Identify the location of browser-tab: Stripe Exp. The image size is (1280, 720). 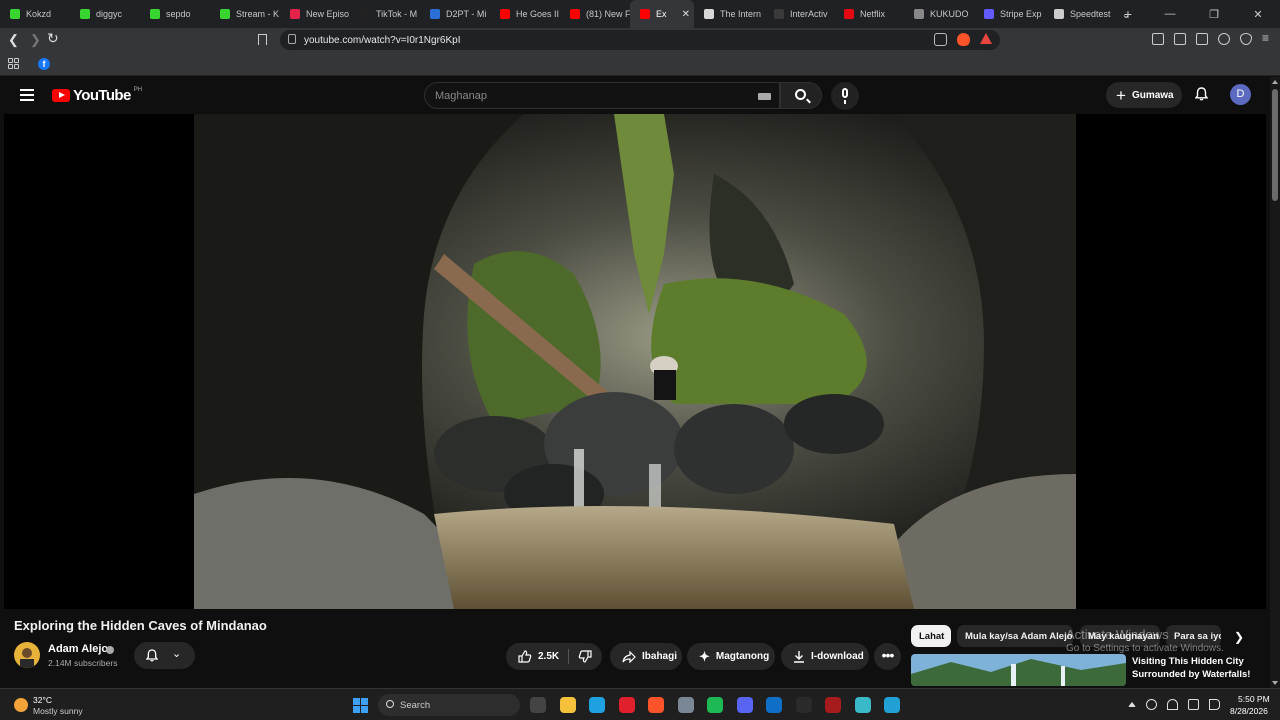
(1009, 14).